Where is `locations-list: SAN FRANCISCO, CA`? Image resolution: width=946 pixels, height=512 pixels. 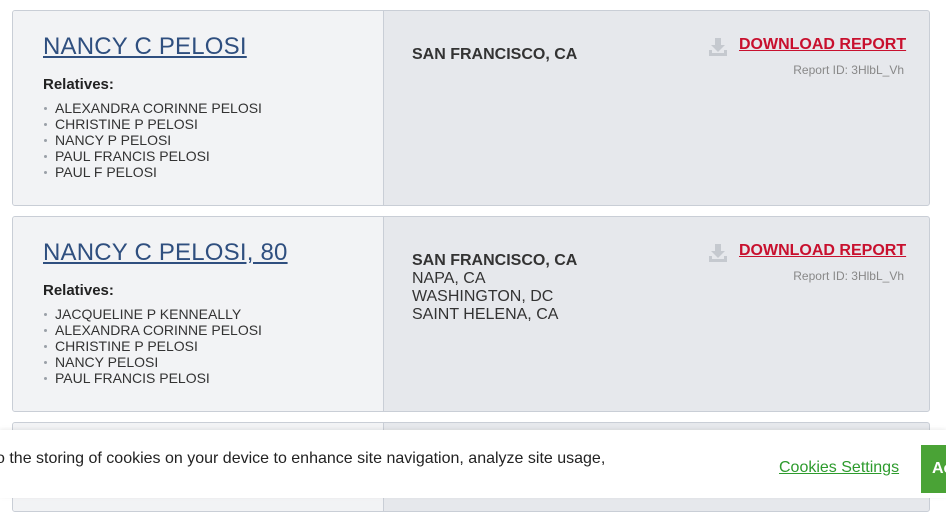 locations-list: SAN FRANCISCO, CA is located at coordinates (494, 55).